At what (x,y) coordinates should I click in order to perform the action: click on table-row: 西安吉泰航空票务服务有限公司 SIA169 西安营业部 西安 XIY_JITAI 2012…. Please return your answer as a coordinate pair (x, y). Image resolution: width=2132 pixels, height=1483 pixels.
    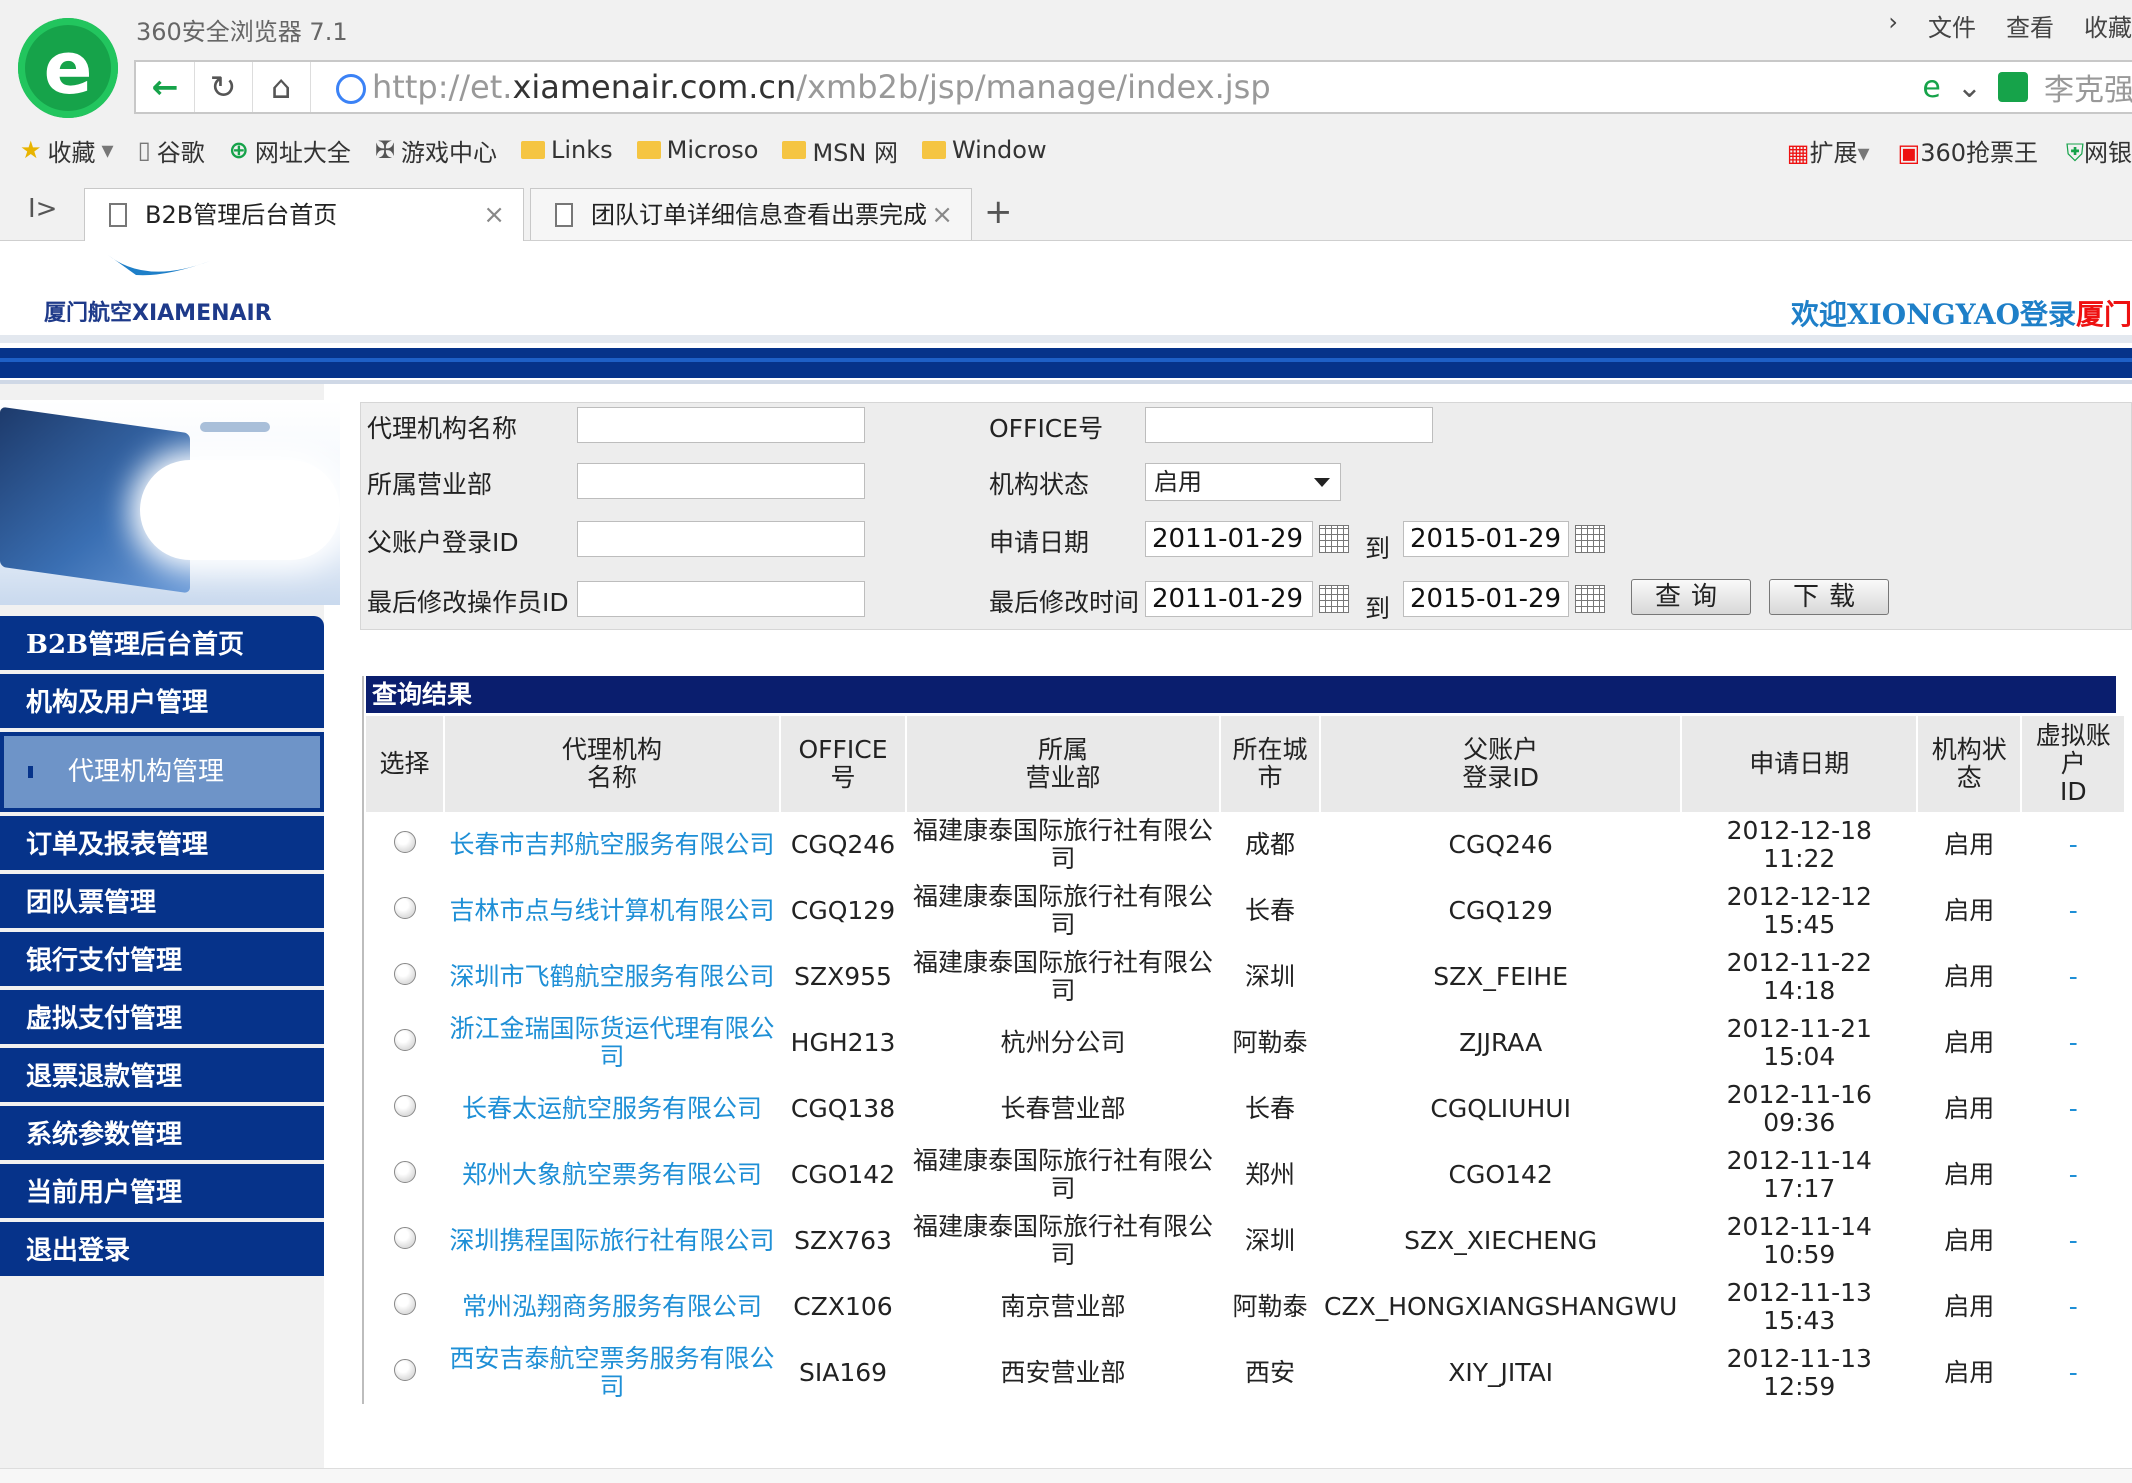
    Looking at the image, I should click on (1245, 1373).